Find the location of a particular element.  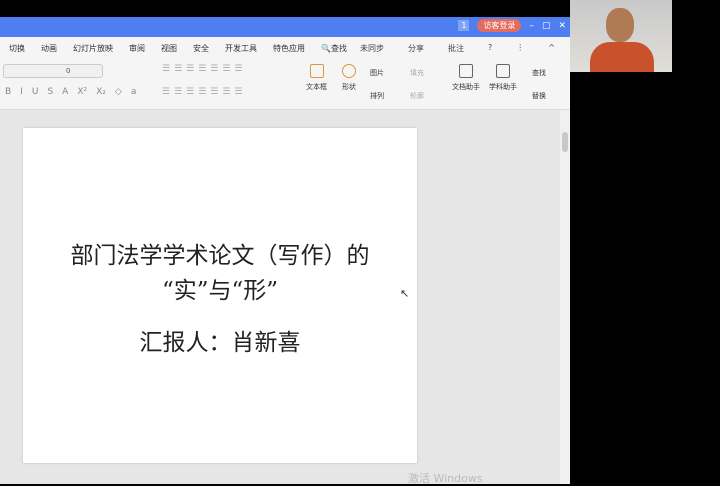

textbox-button: 文本框 is located at coordinates (316, 78).